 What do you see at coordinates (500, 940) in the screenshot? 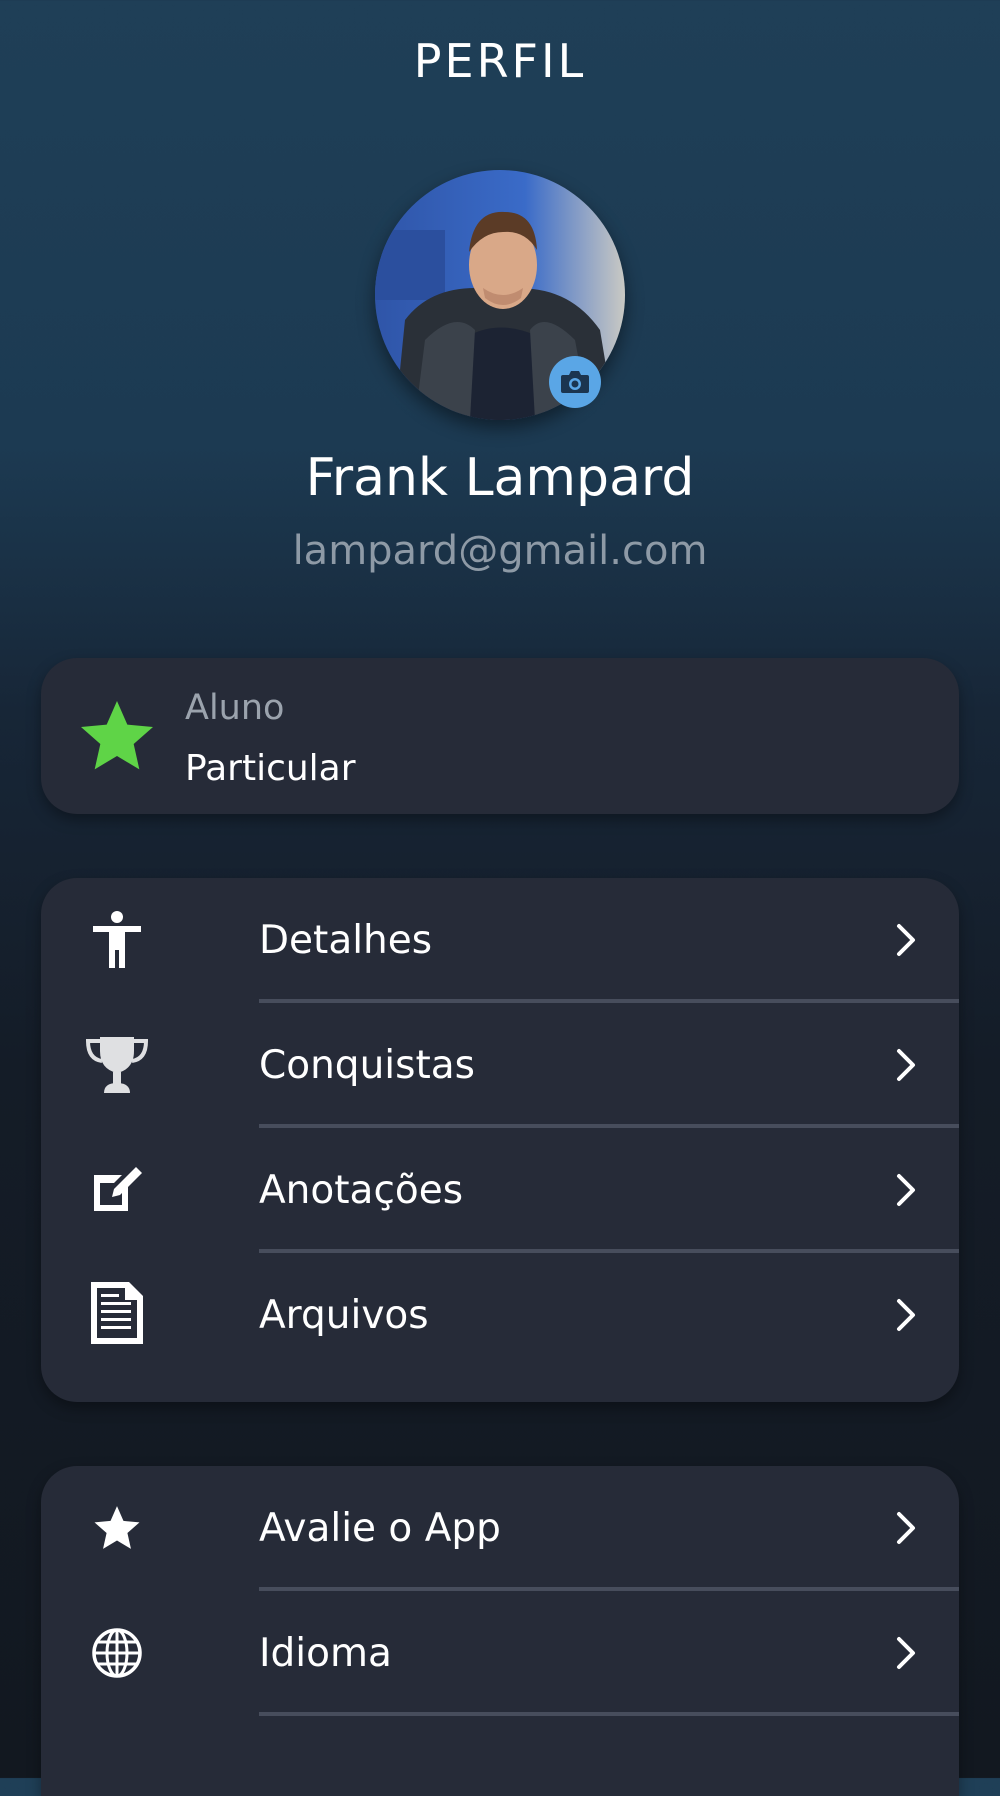
I see `menu-item-detalhes: Detalhes` at bounding box center [500, 940].